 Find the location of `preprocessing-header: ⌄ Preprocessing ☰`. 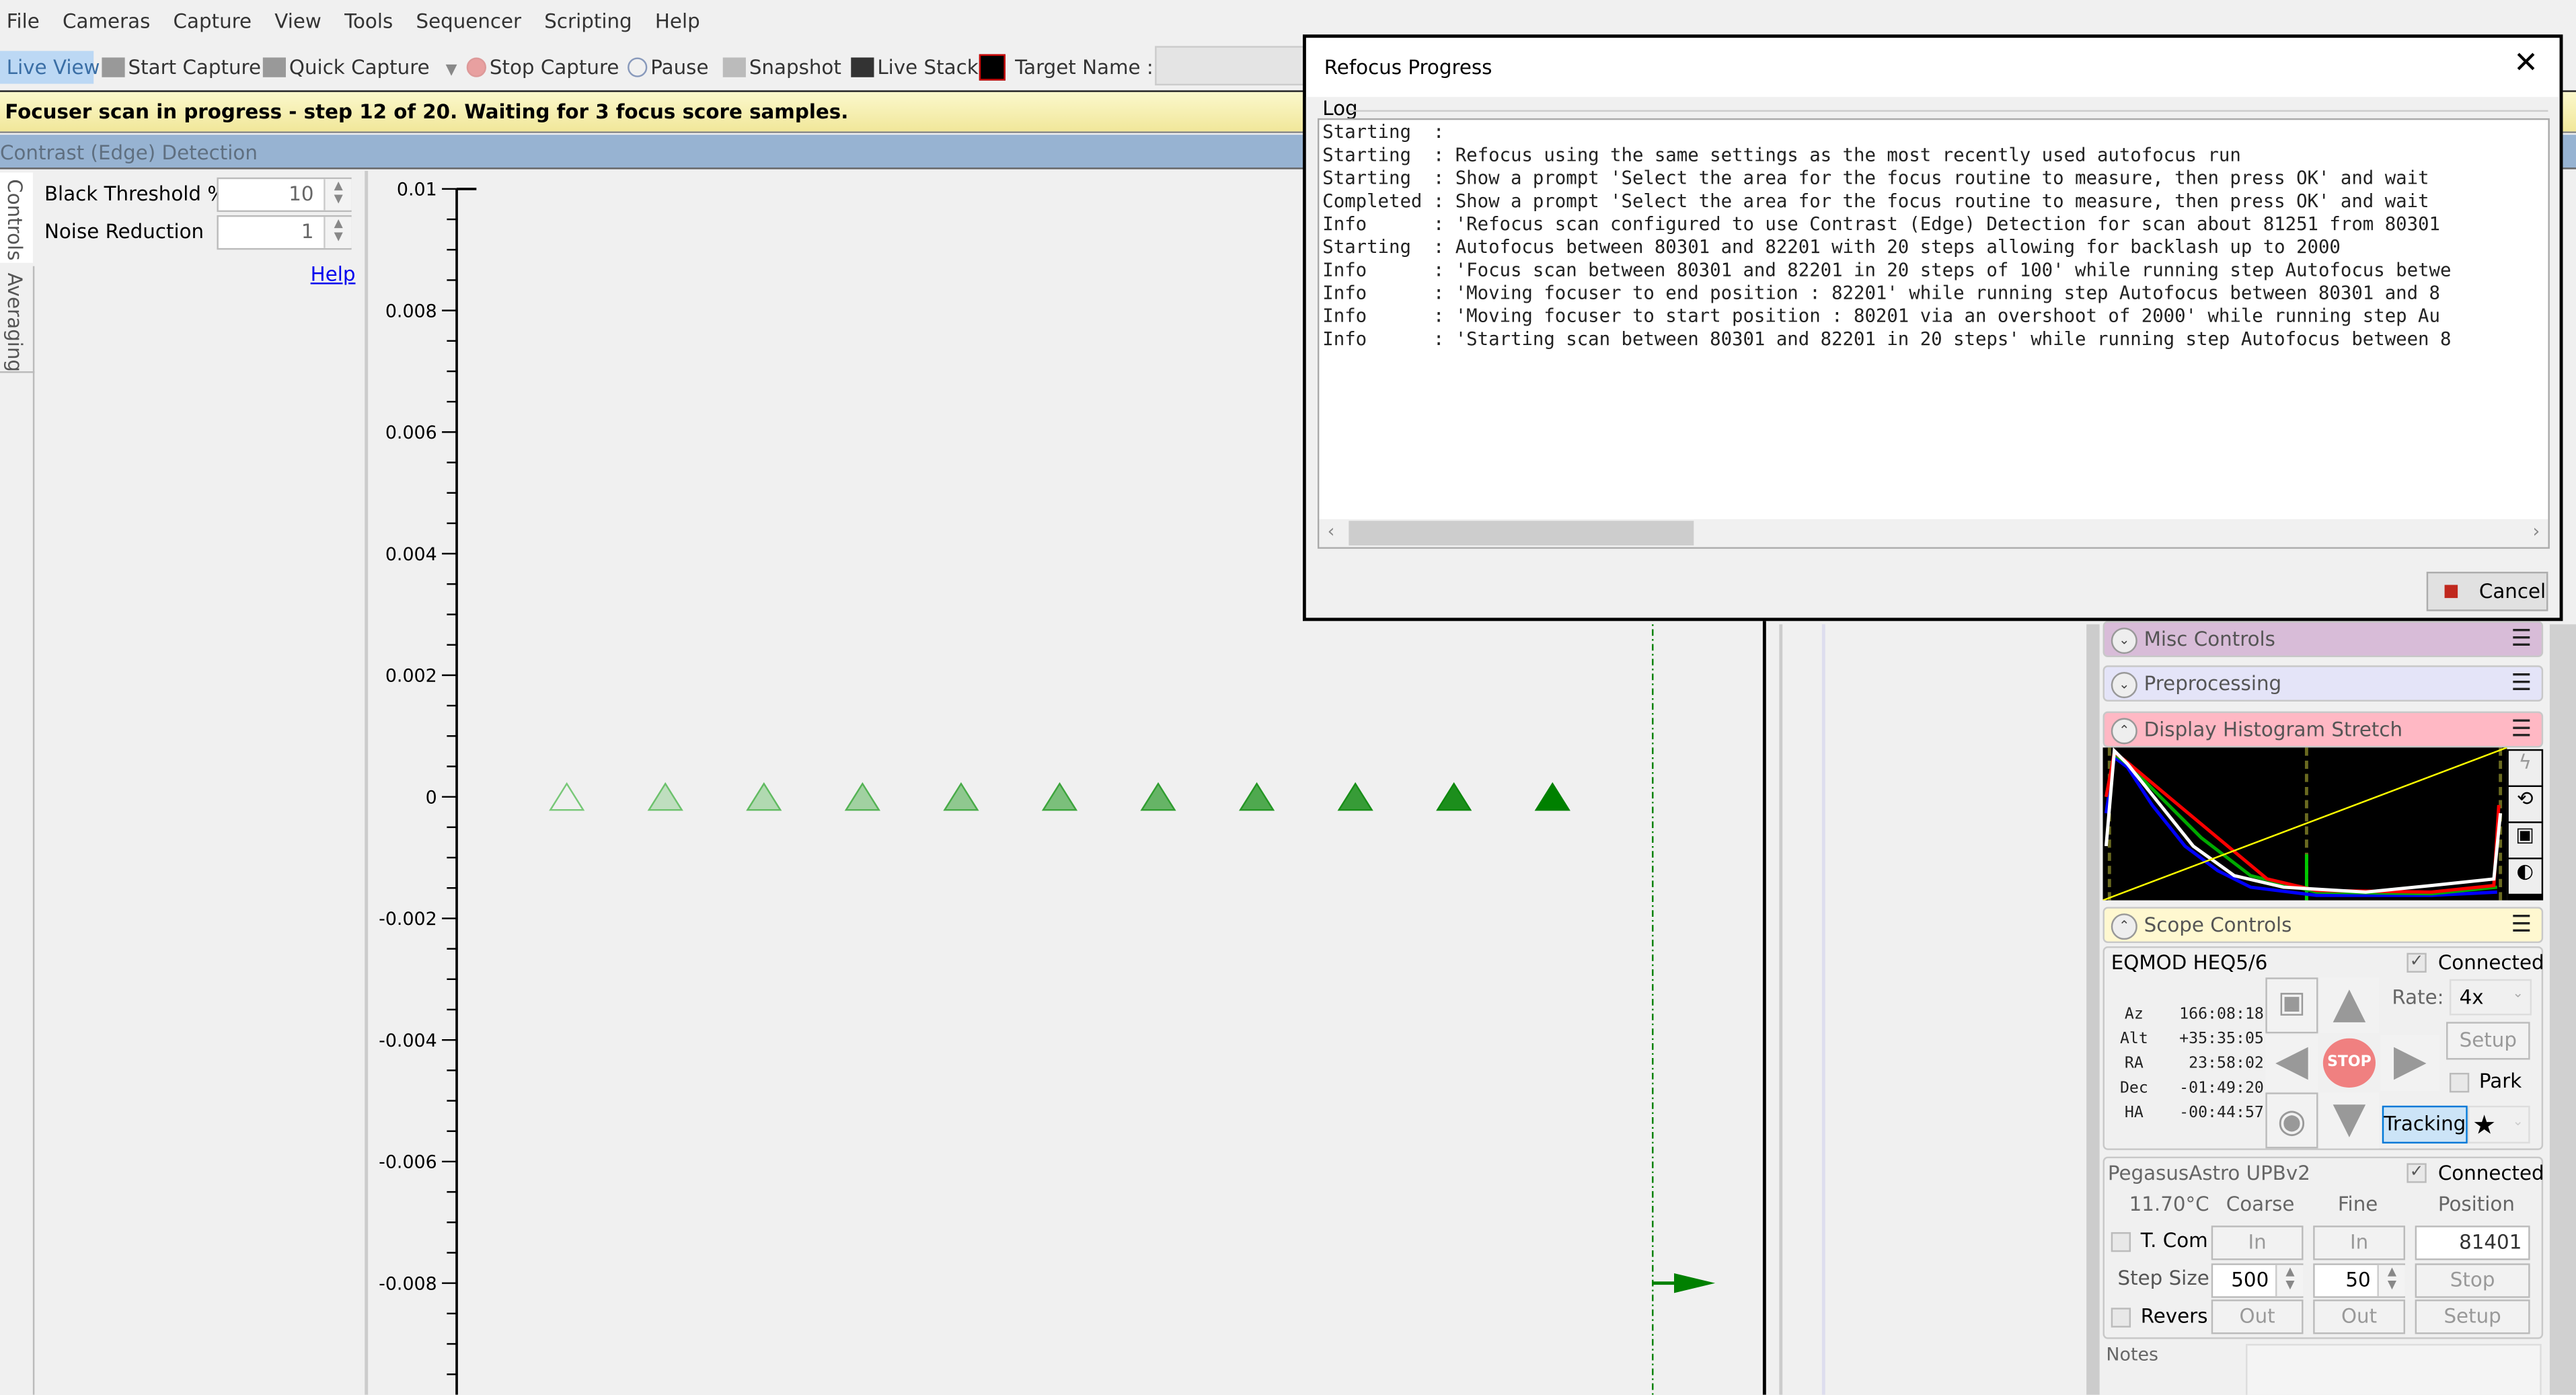

preprocessing-header: ⌄ Preprocessing ☰ is located at coordinates (2323, 683).